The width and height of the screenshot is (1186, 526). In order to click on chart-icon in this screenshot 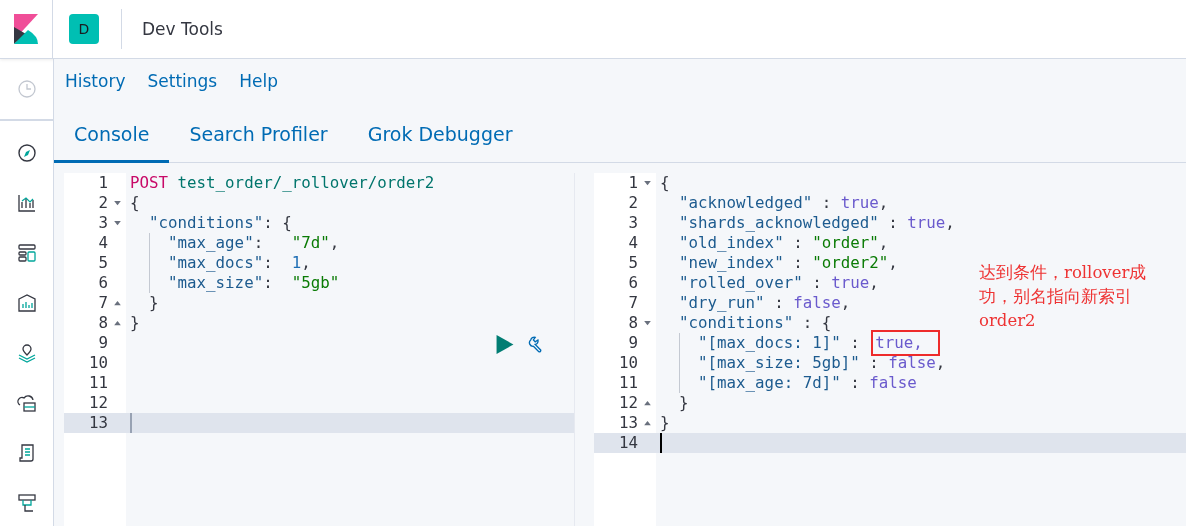, I will do `click(26, 203)`.